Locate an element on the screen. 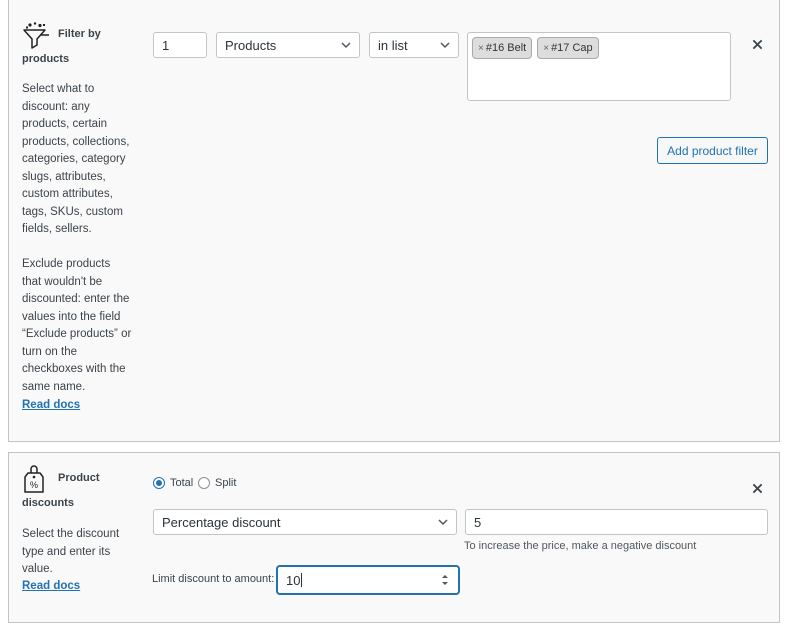 This screenshot has height=626, width=797. filter-title-line2: products is located at coordinates (46, 59).